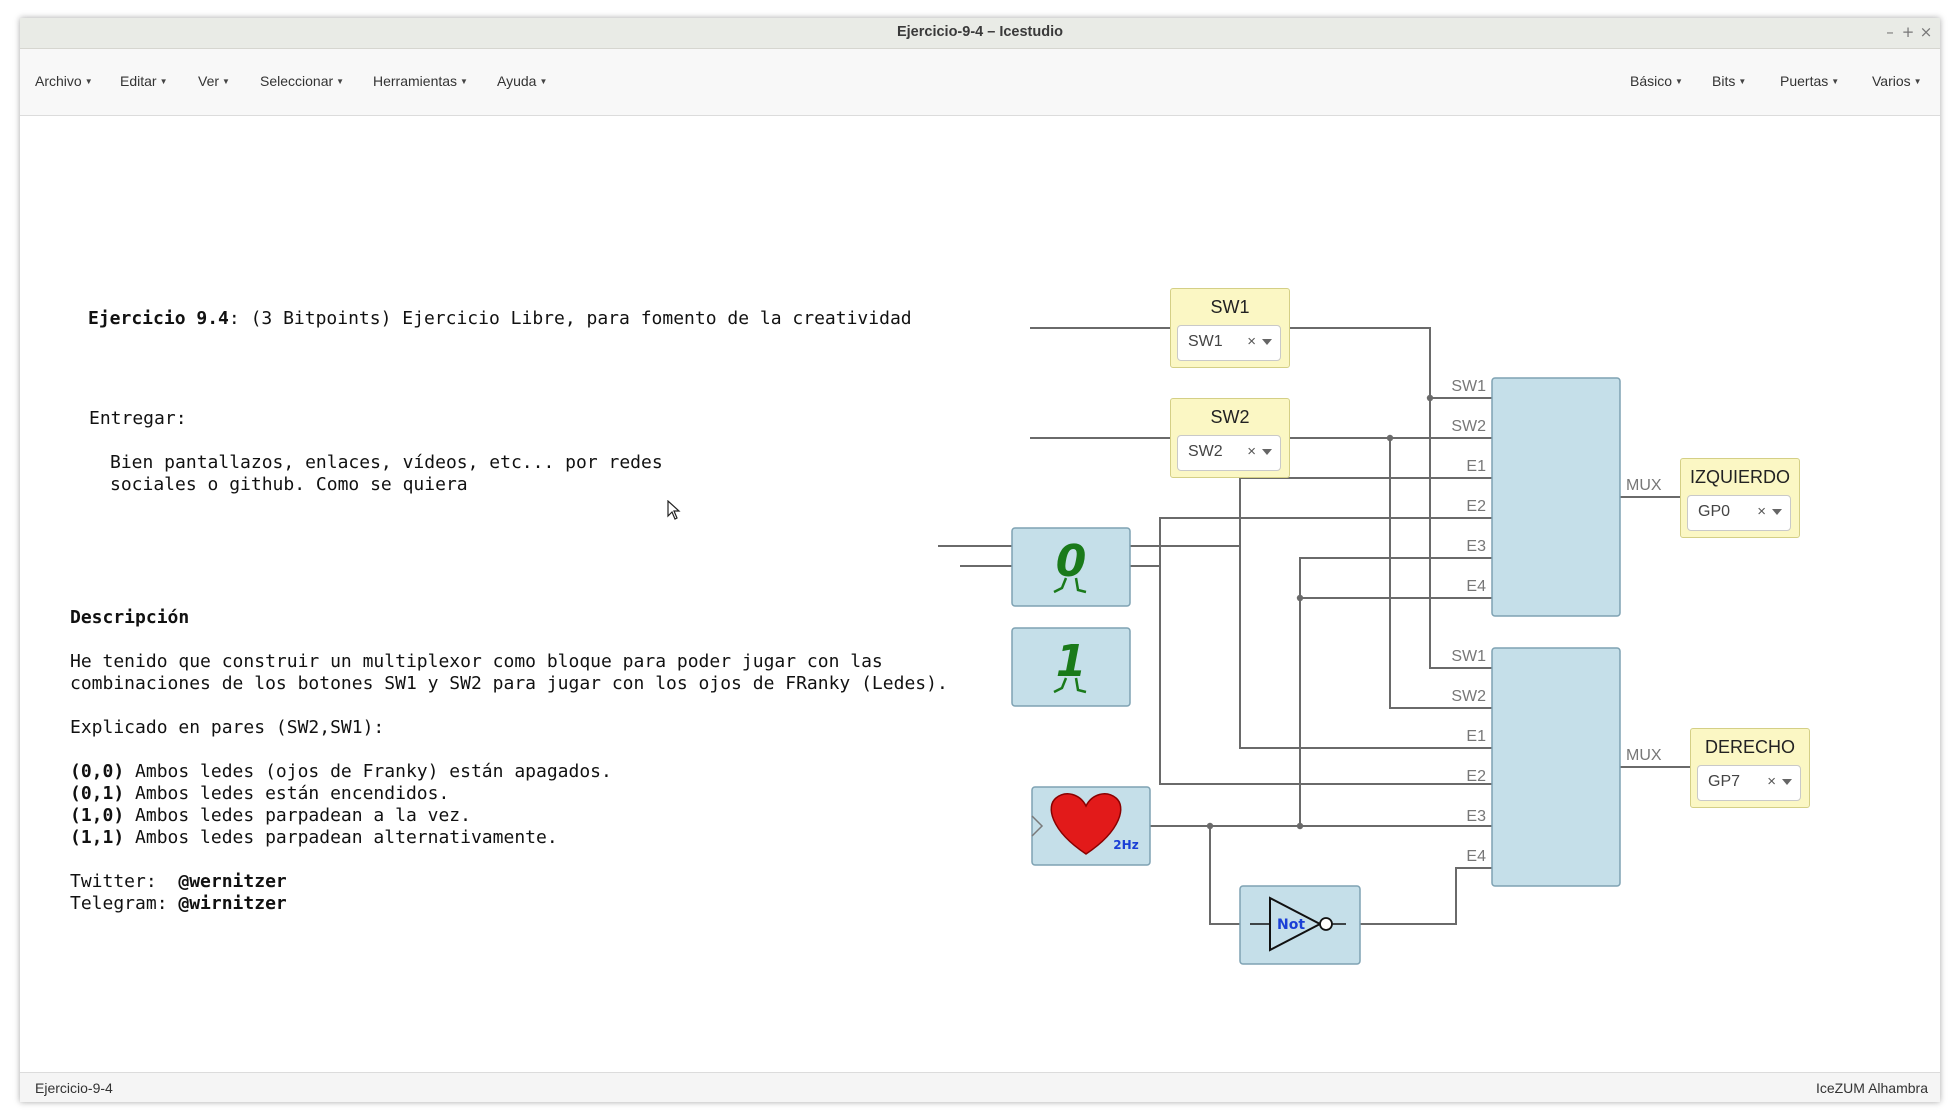  What do you see at coordinates (1714, 511) in the screenshot?
I see `pin-select-value: GP0` at bounding box center [1714, 511].